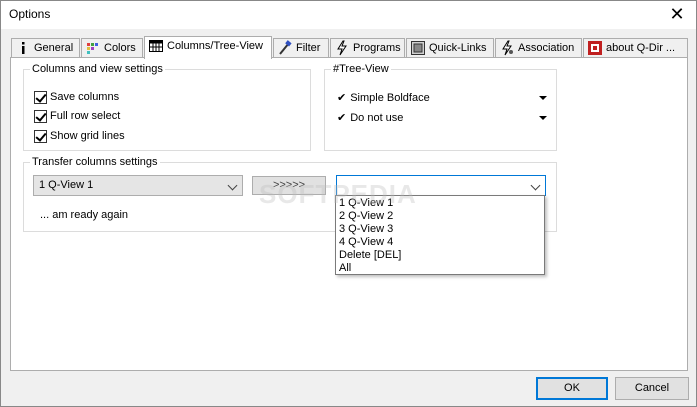  I want to click on full-row-select-checkbox: Full row select, so click(77, 116).